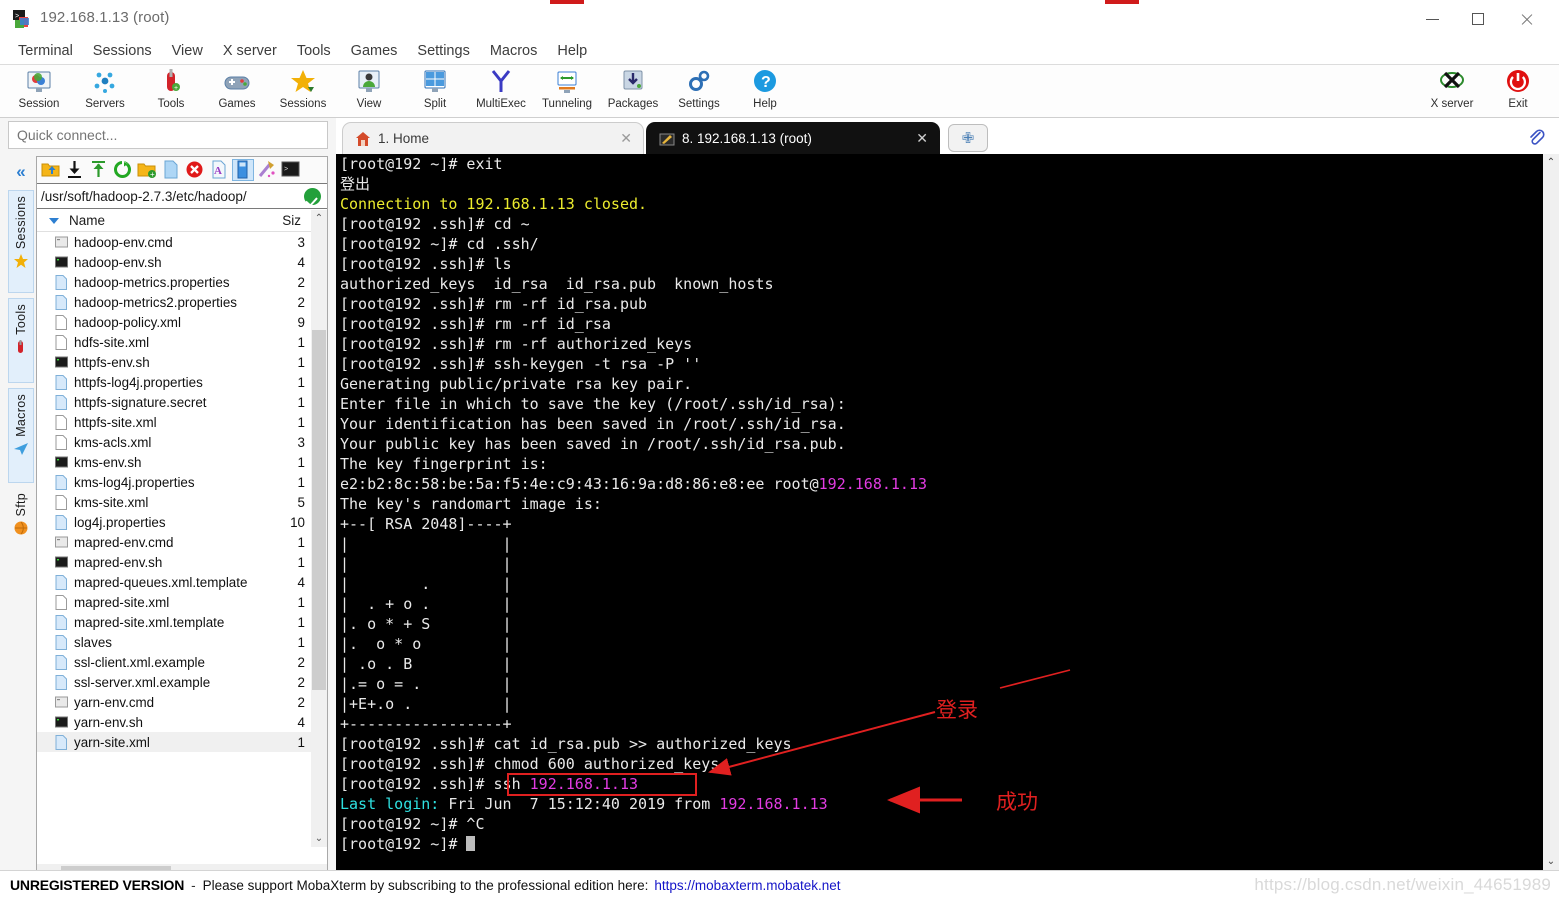 This screenshot has width=1559, height=899. I want to click on file-list-item: hdfs-site.xml 1, so click(182, 342).